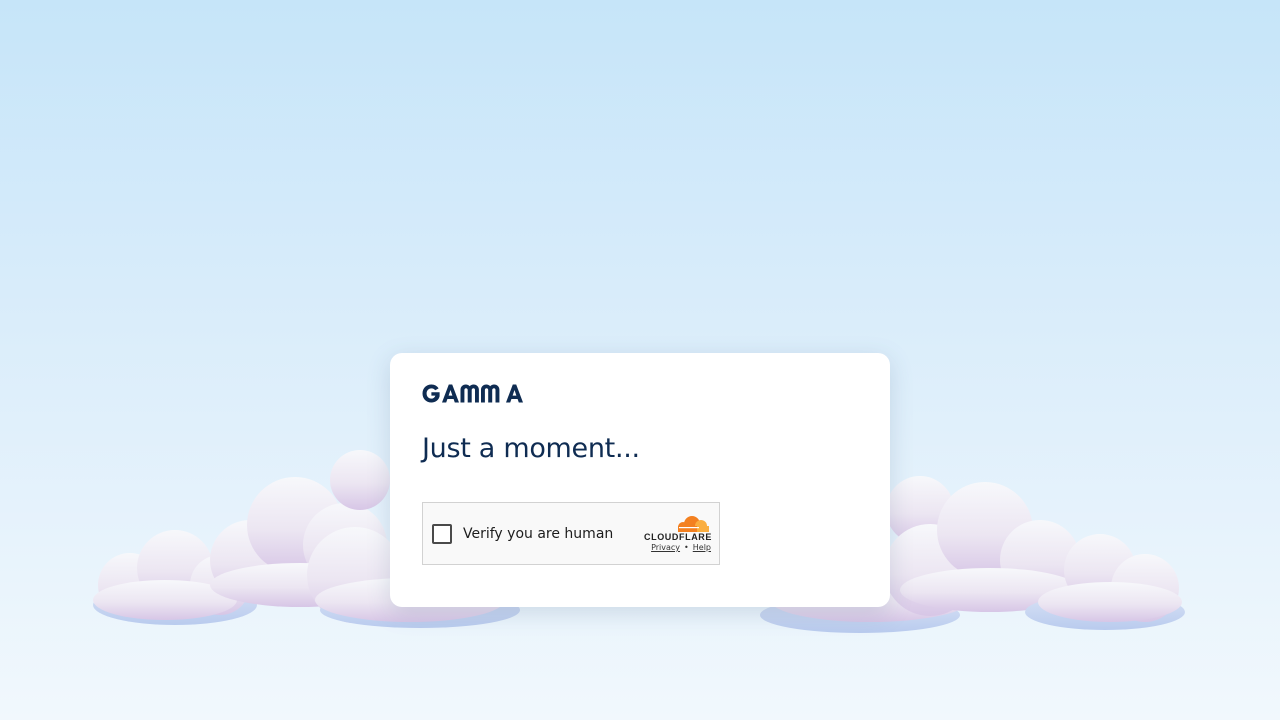 The width and height of the screenshot is (1280, 720). What do you see at coordinates (442, 534) in the screenshot?
I see `verify-checkbox` at bounding box center [442, 534].